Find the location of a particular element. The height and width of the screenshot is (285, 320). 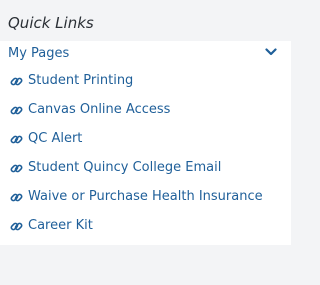

list-item-student-email: Student Quincy College Email is located at coordinates (145, 168).